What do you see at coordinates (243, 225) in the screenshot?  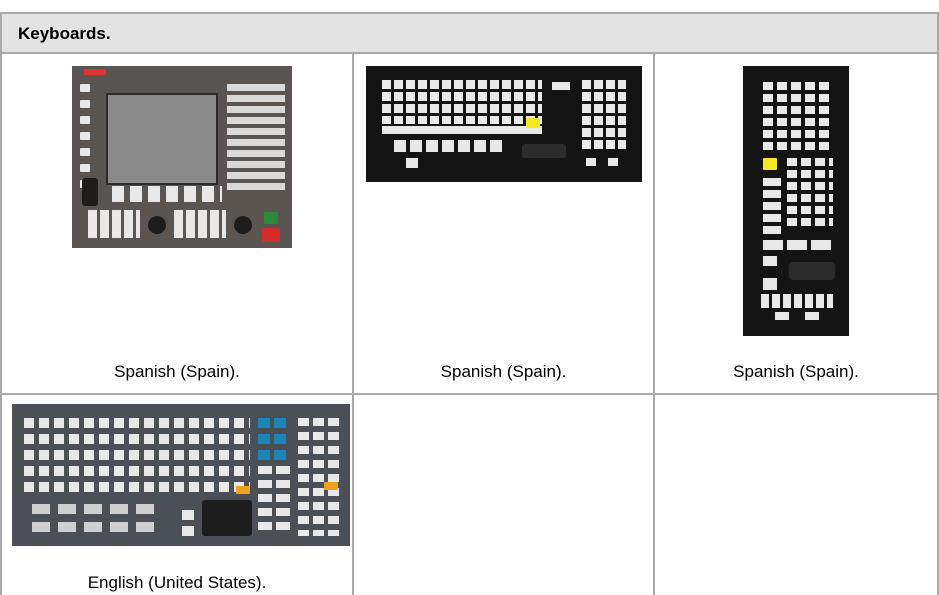 I see `spindle-override-knob` at bounding box center [243, 225].